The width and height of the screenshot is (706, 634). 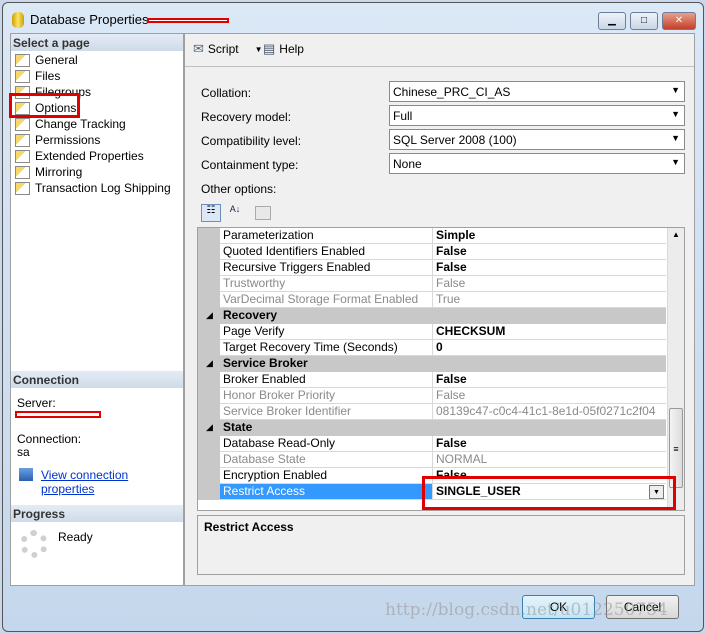 What do you see at coordinates (48, 172) in the screenshot?
I see `sidebar-item-mirroring: Mirroring` at bounding box center [48, 172].